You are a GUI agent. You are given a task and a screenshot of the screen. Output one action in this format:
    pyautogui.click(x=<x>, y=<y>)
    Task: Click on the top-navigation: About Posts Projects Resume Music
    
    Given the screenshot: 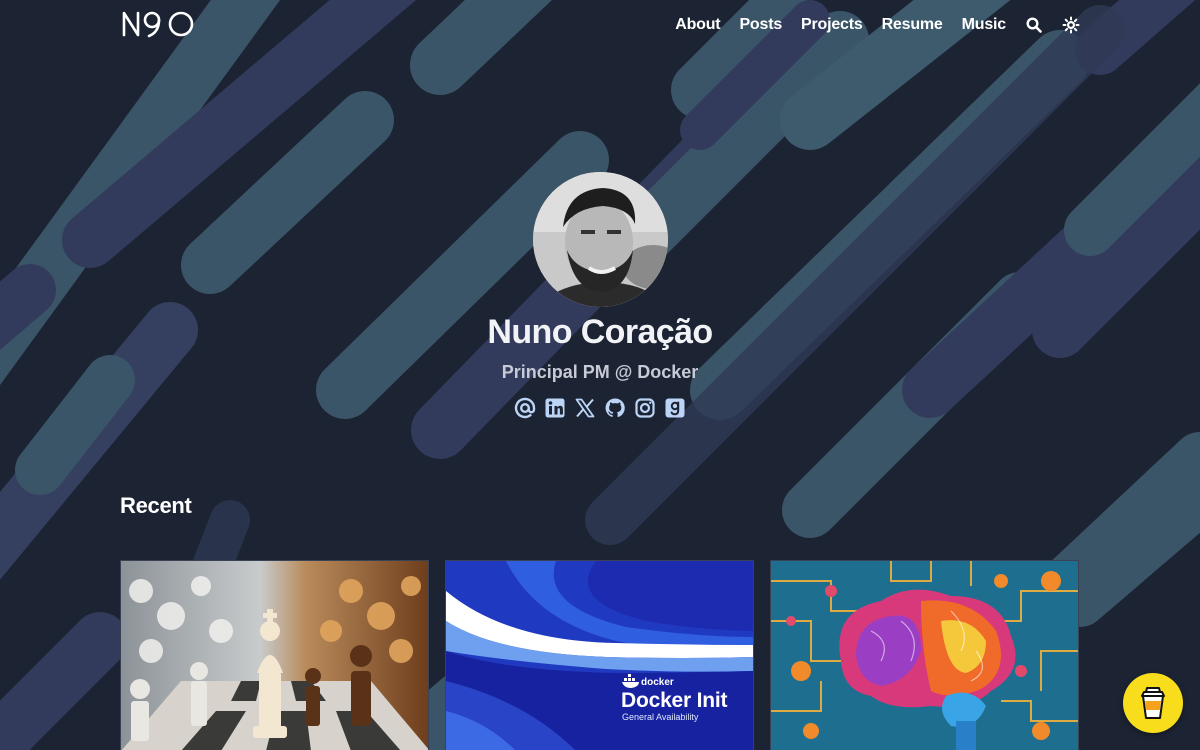 What is the action you would take?
    pyautogui.click(x=600, y=25)
    